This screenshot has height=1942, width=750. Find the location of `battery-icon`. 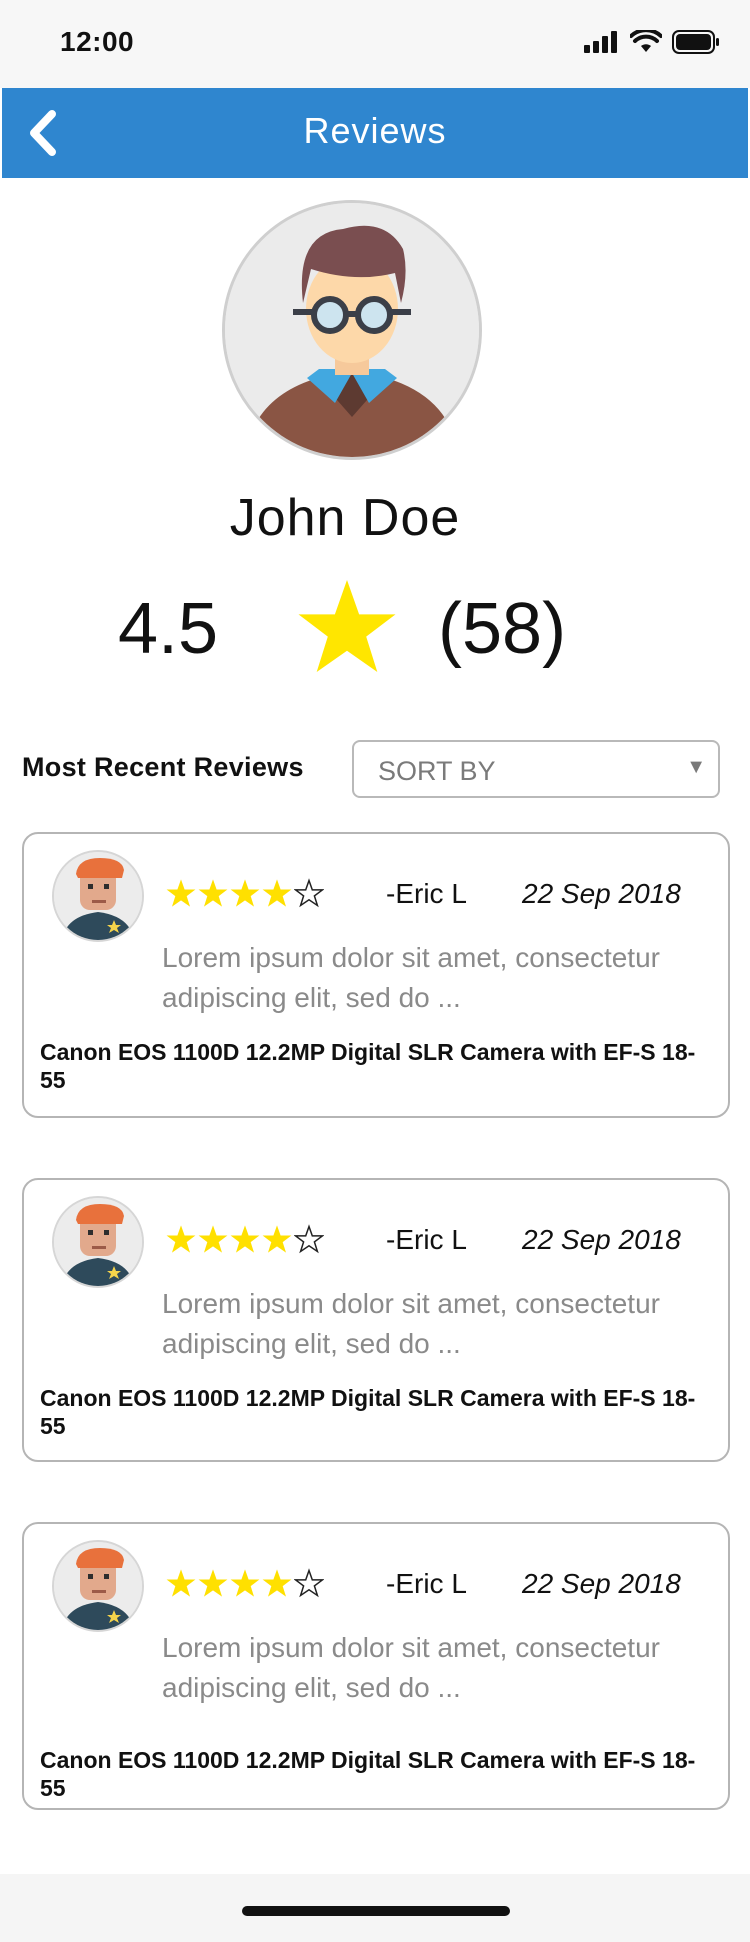

battery-icon is located at coordinates (695, 42).